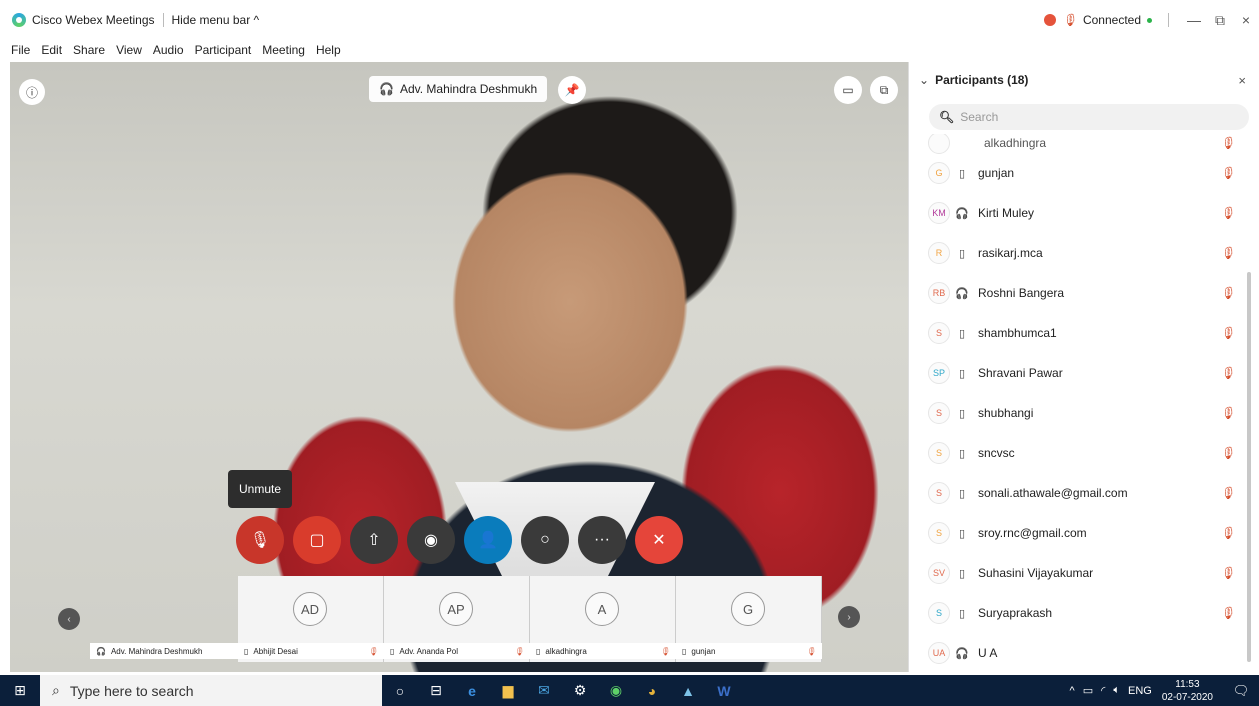  Describe the element at coordinates (1053, 493) in the screenshot. I see `participant-name: sonali.athawale@gmail.com` at that location.